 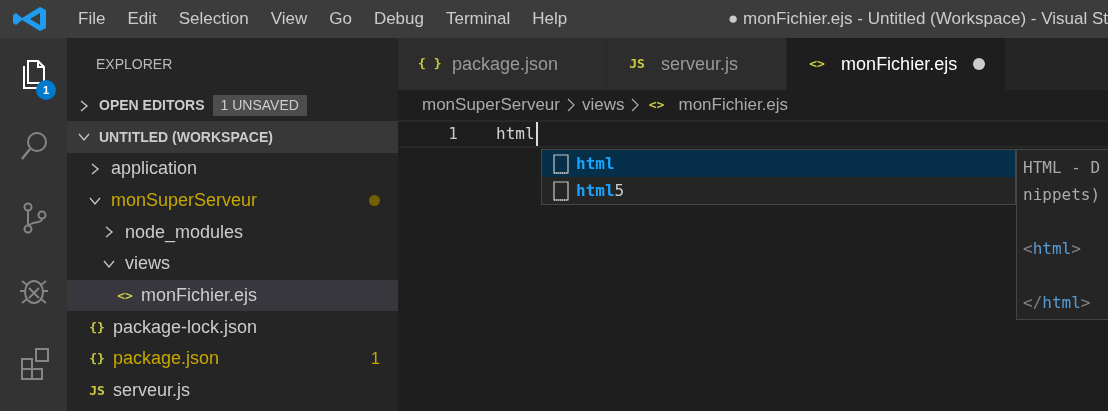 What do you see at coordinates (1052, 248) in the screenshot?
I see `code-tag: <html>` at bounding box center [1052, 248].